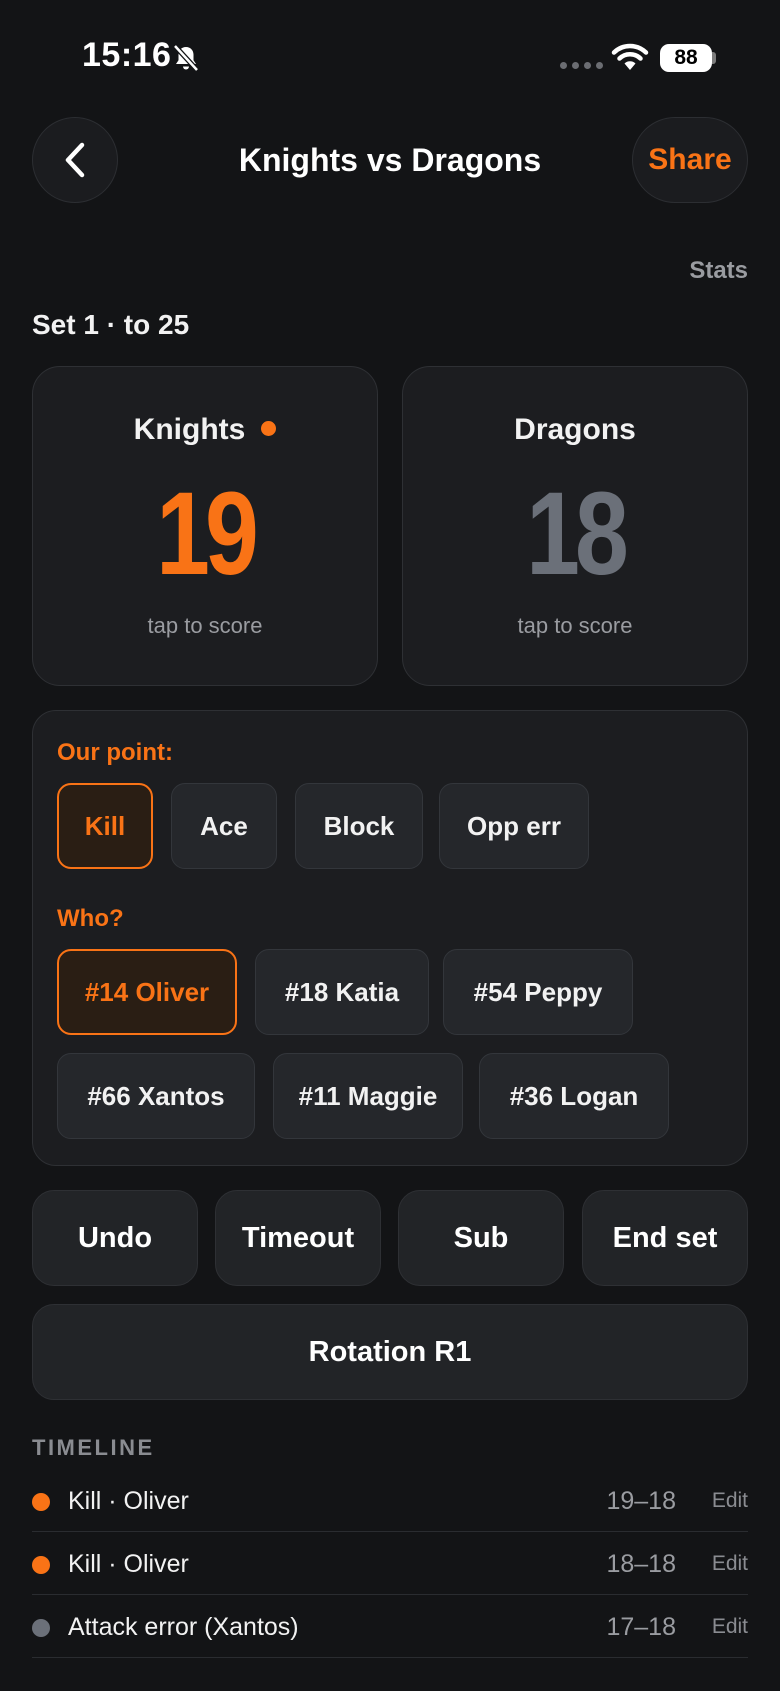  Describe the element at coordinates (581, 65) in the screenshot. I see `cellular-signal-icon` at that location.